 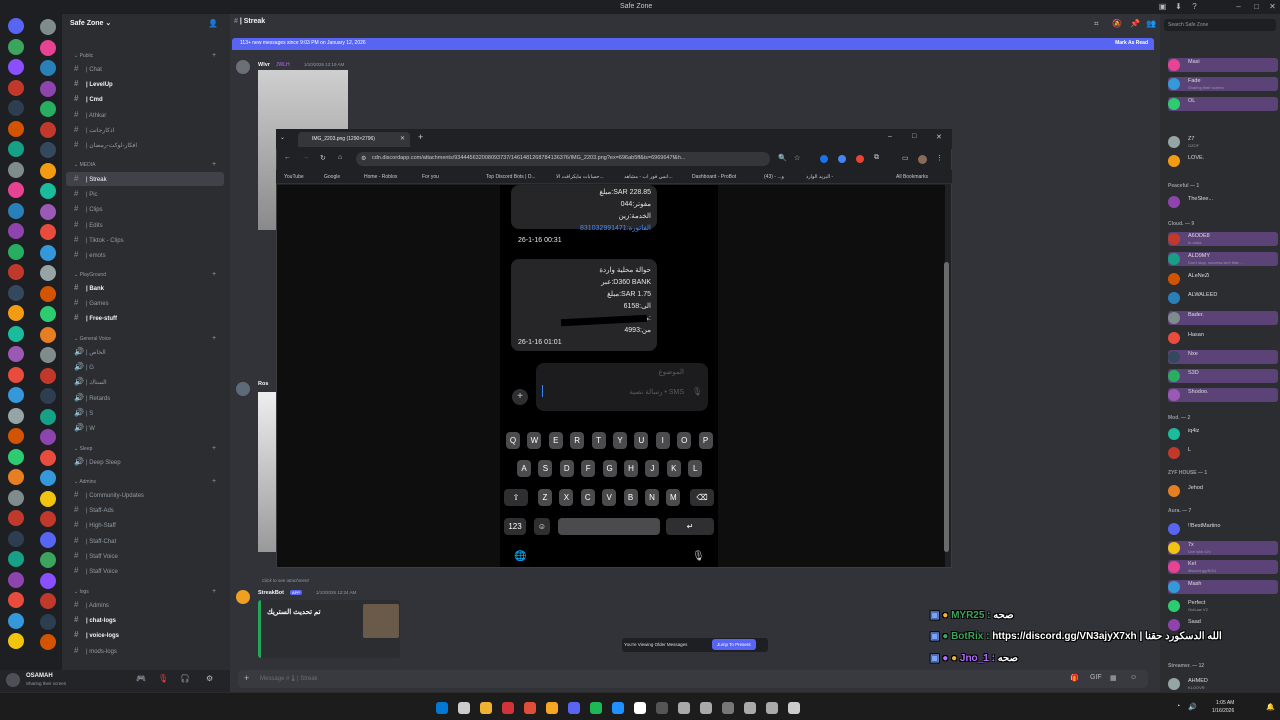 What do you see at coordinates (1178, 6) in the screenshot?
I see `download-icon: ⬇` at bounding box center [1178, 6].